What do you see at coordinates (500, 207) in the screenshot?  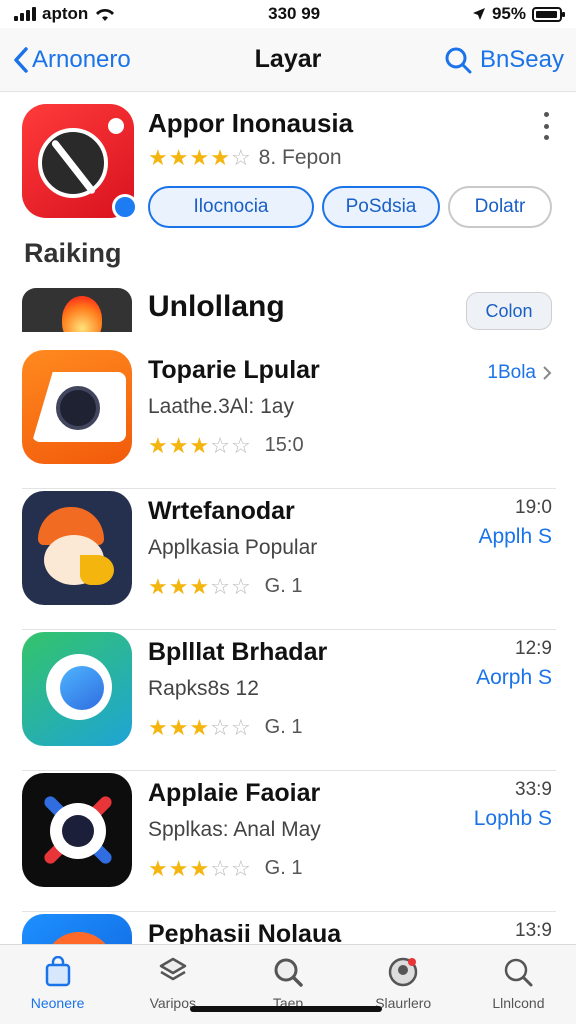 I see `pill-button-3: Dolatr` at bounding box center [500, 207].